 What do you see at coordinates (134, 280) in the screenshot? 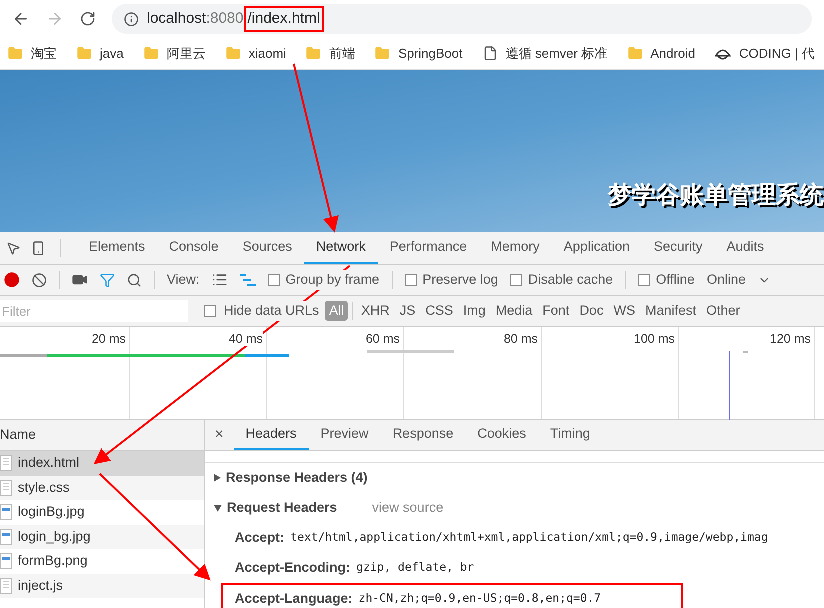
I see `search-icon` at bounding box center [134, 280].